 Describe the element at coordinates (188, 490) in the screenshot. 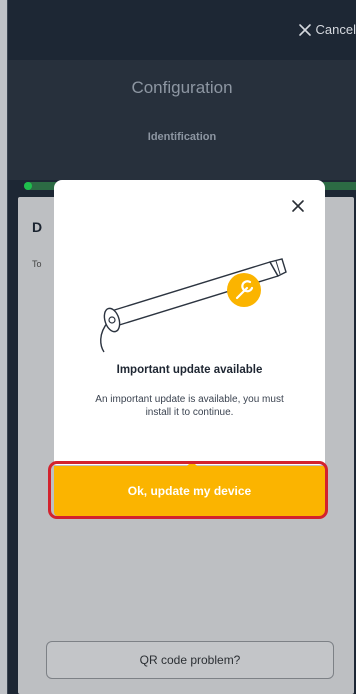

I see `highlight-frame` at that location.